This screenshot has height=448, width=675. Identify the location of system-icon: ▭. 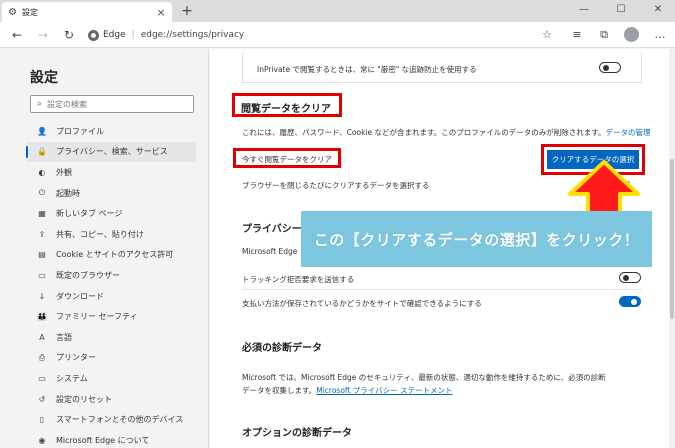
(42, 378).